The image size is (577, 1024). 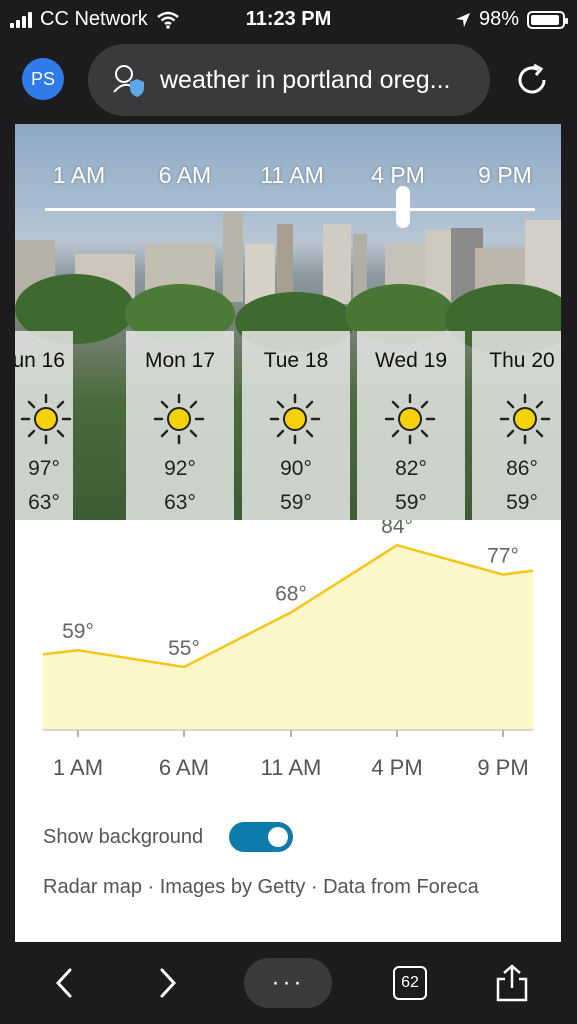 I want to click on high-temp: 82°, so click(x=411, y=468).